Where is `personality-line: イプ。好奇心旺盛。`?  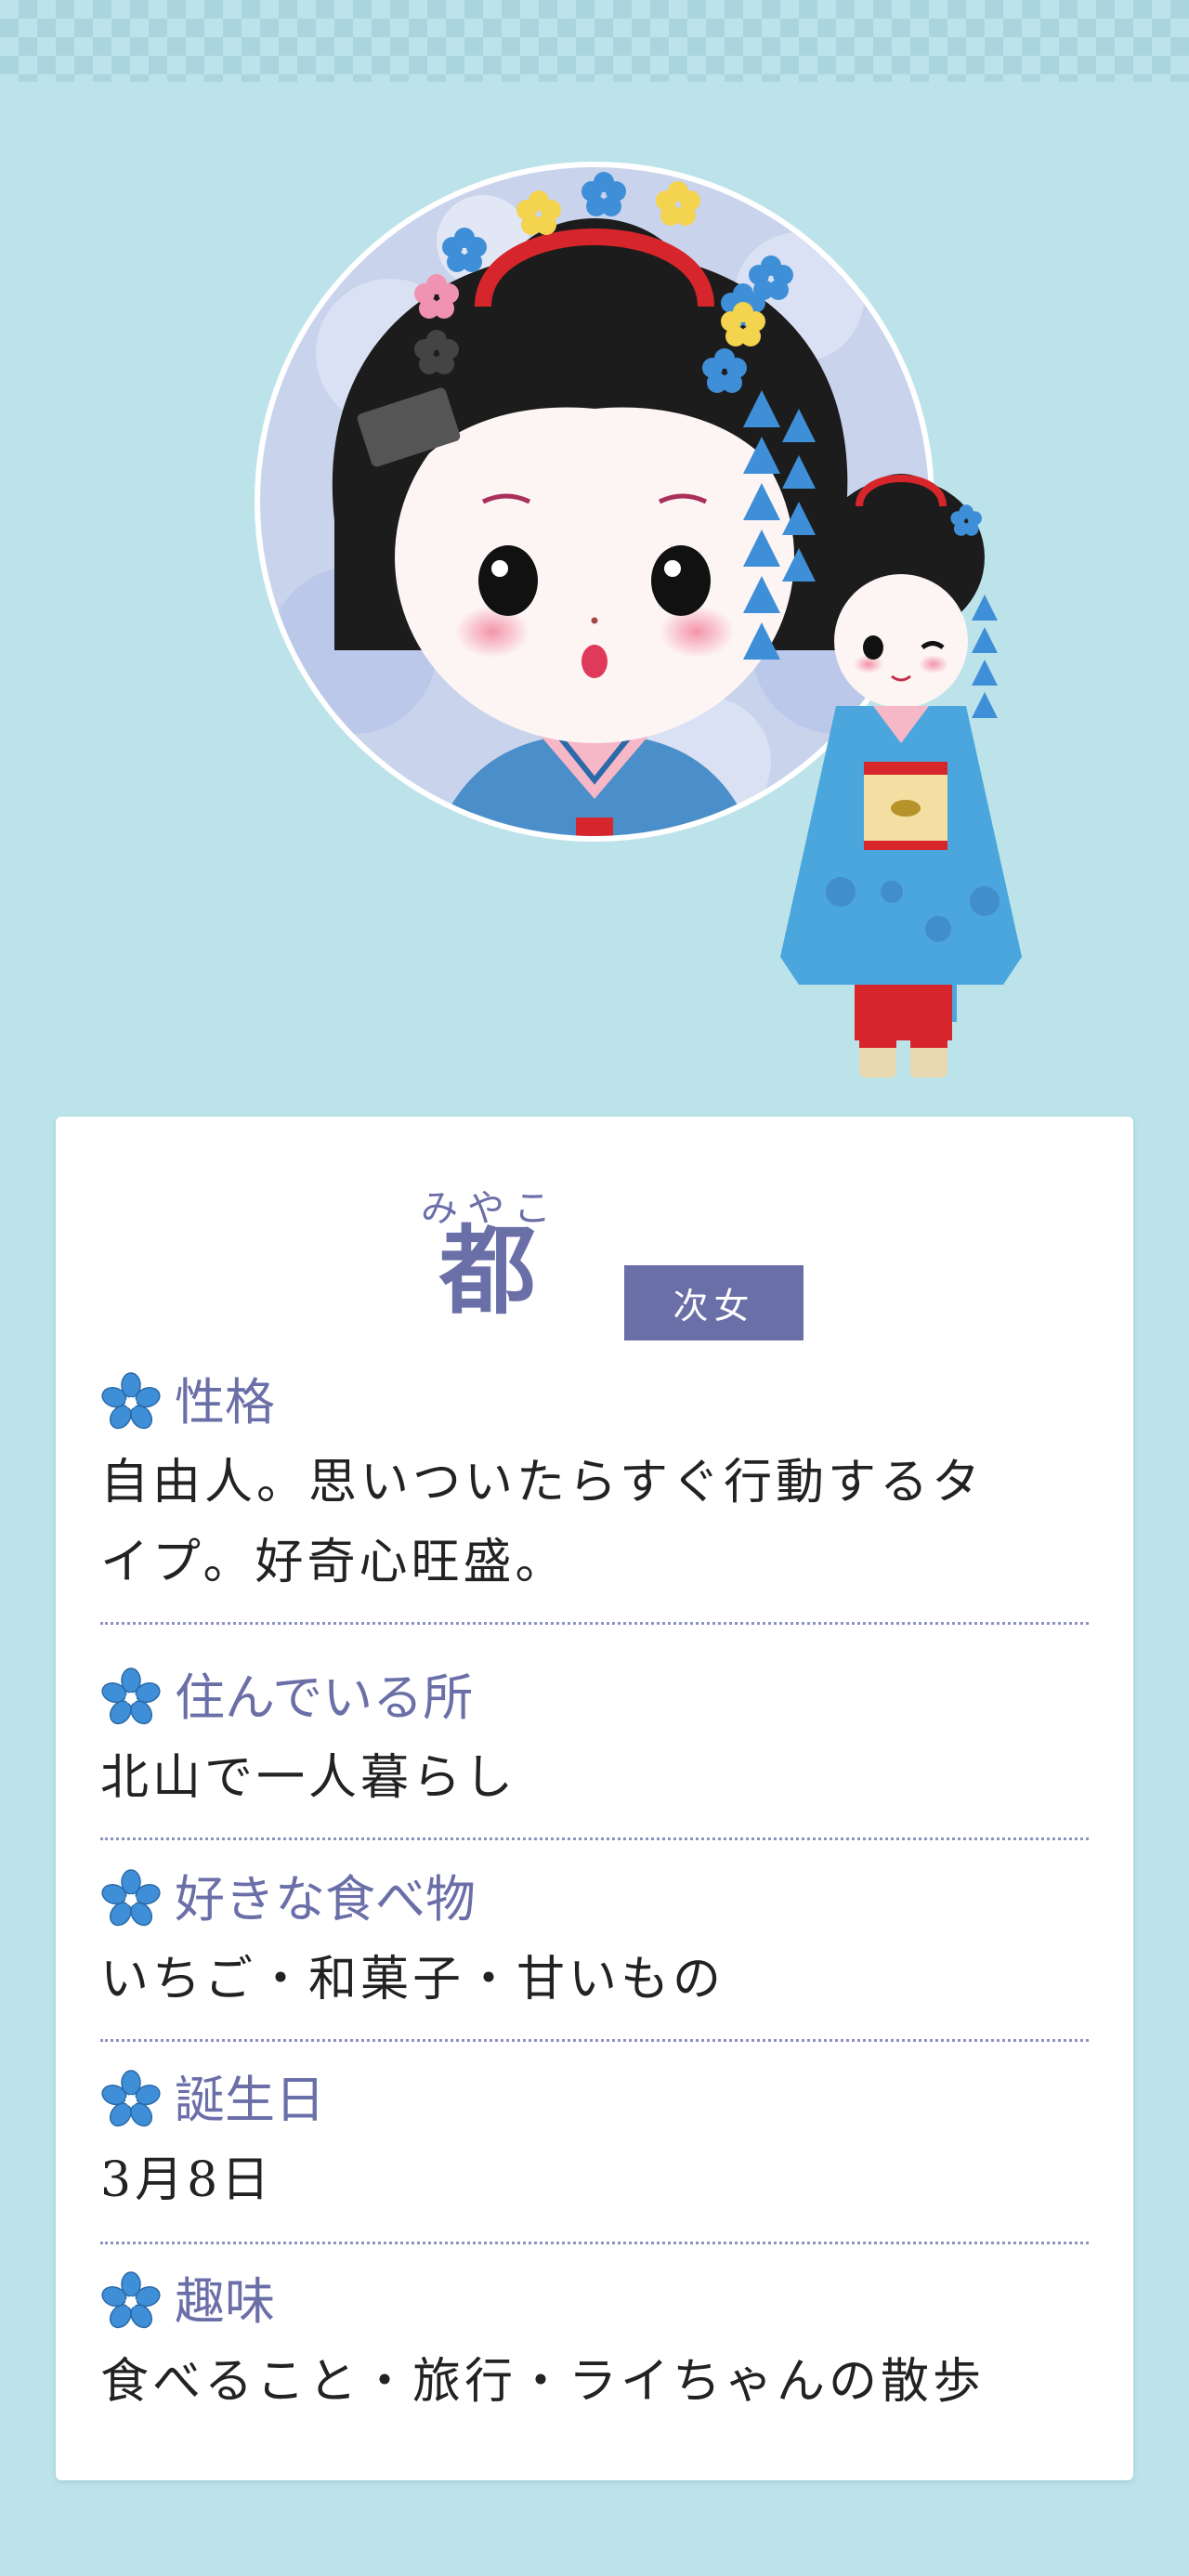 personality-line: イプ。好奇心旺盛。 is located at coordinates (334, 1562).